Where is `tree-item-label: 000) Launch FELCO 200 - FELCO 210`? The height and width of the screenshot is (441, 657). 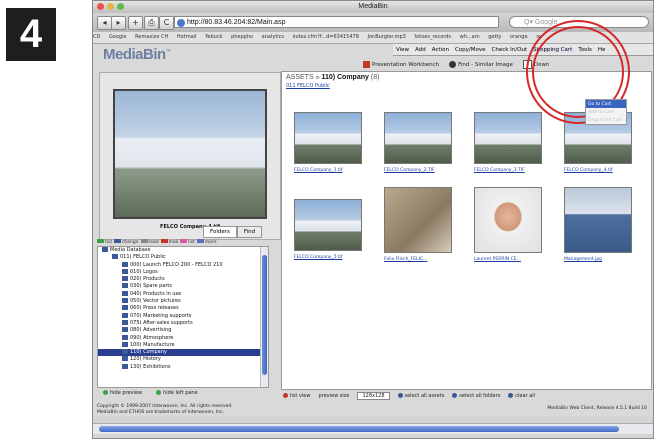 tree-item-label: 000) Launch FELCO 200 - FELCO 210 is located at coordinates (176, 264).